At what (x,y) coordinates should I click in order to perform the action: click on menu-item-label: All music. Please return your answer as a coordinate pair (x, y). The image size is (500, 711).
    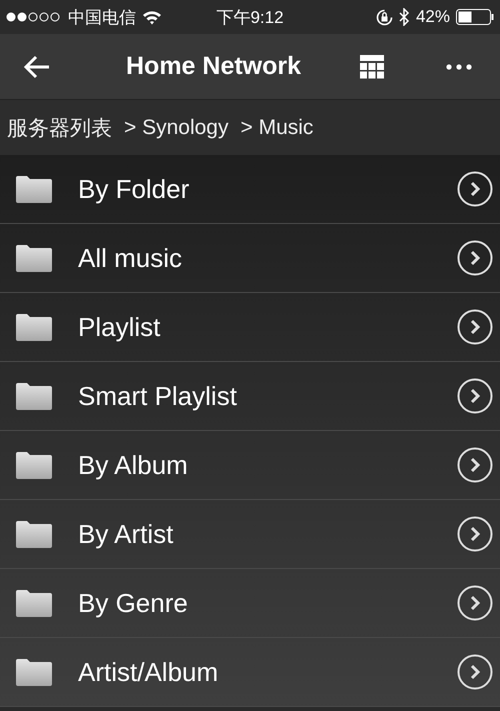
    Looking at the image, I should click on (267, 258).